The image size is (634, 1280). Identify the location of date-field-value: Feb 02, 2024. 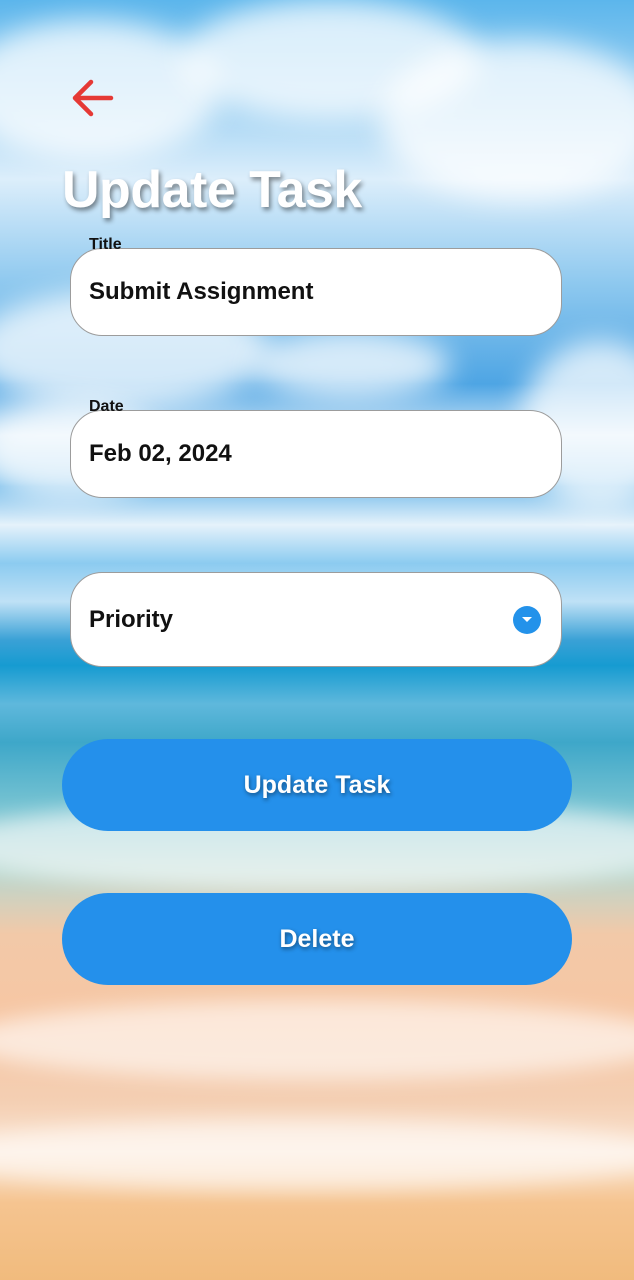
(160, 453).